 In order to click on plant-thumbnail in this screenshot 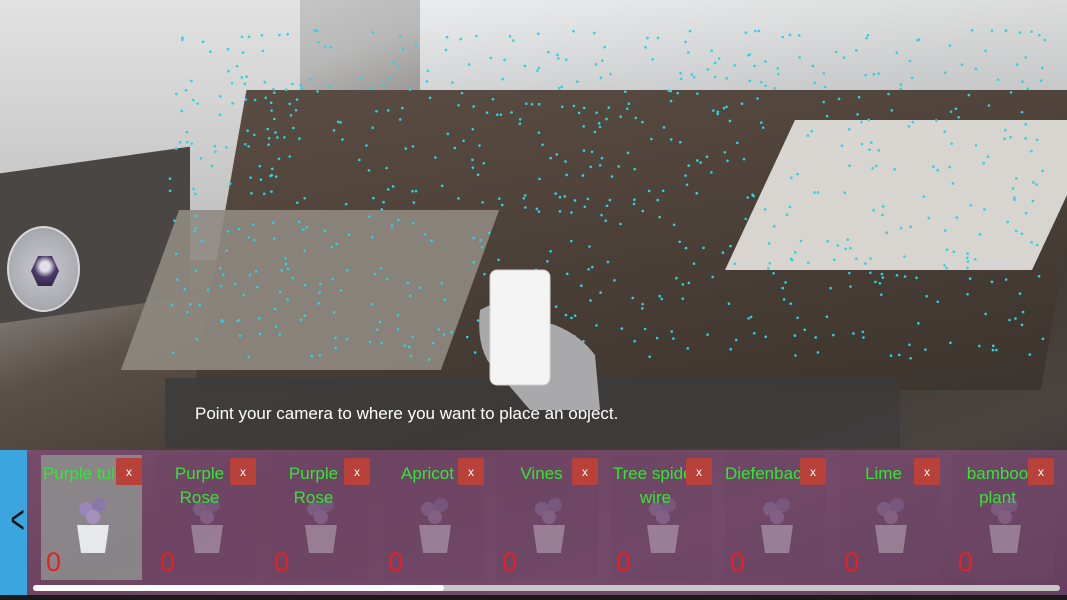, I will do `click(435, 525)`.